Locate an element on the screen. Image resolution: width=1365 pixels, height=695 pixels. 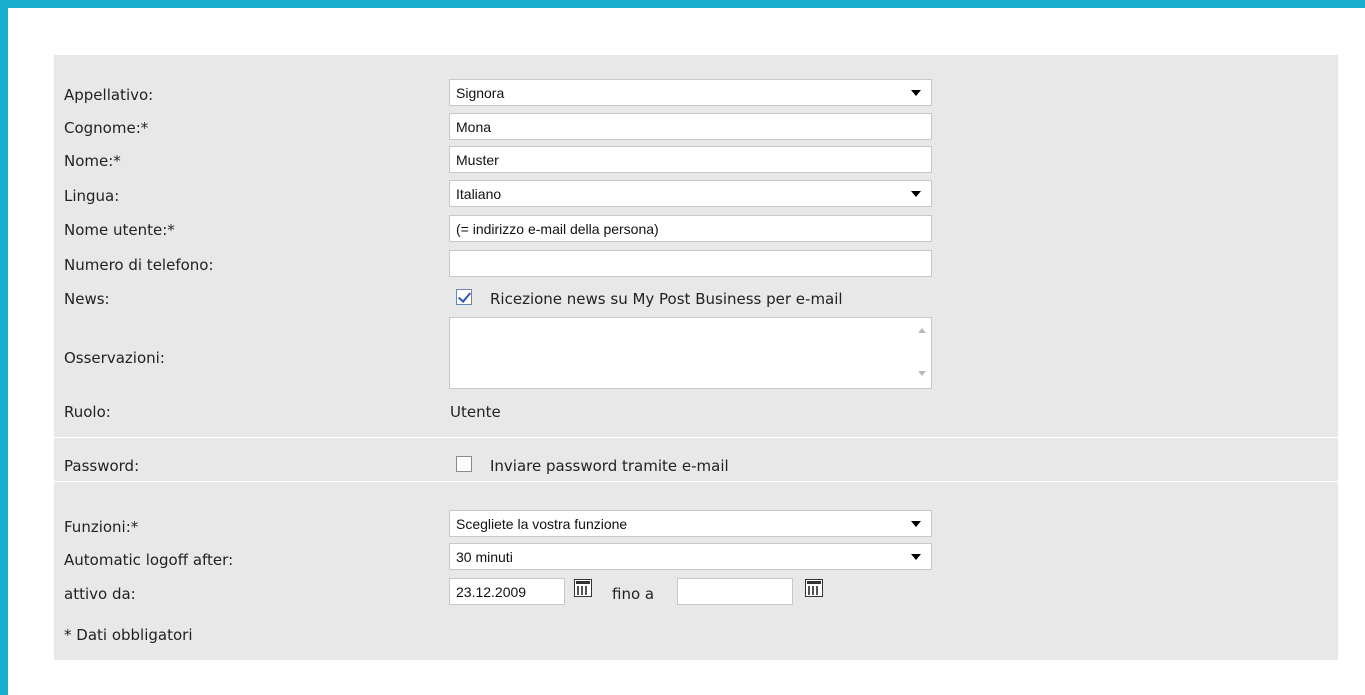
password-email-checkbox is located at coordinates (464, 464).